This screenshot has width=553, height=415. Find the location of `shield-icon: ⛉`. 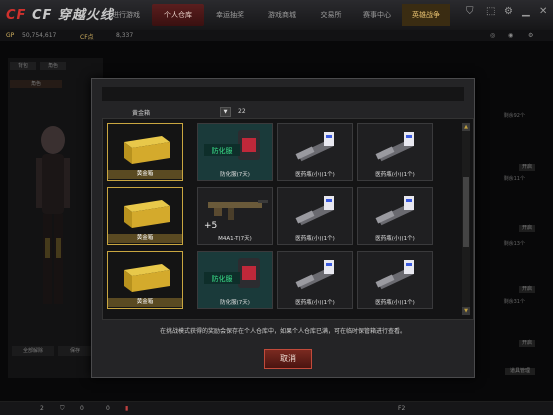

shield-icon: ⛉ is located at coordinates (470, 11).